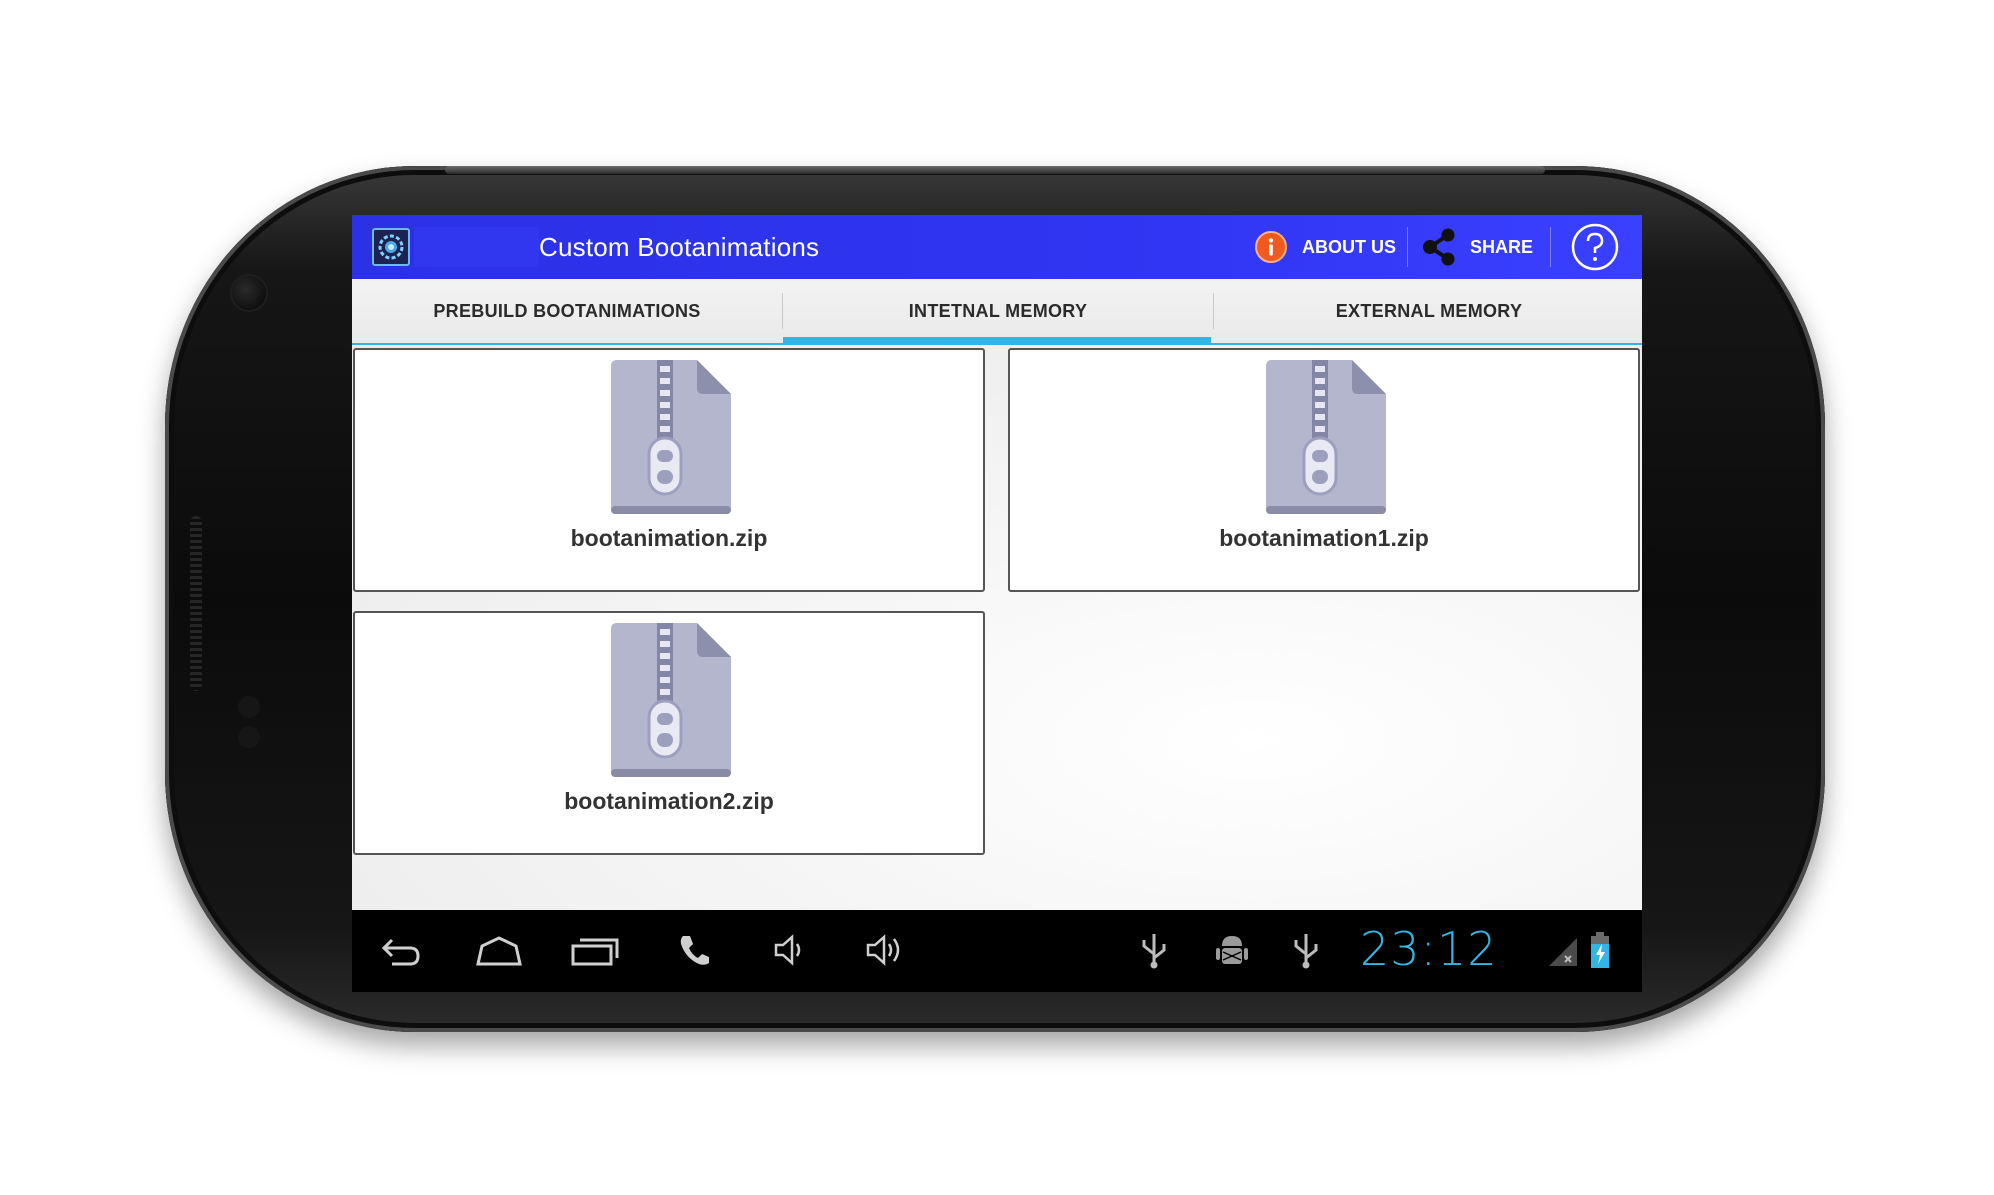 This screenshot has width=1994, height=1195. I want to click on phone-icon, so click(693, 950).